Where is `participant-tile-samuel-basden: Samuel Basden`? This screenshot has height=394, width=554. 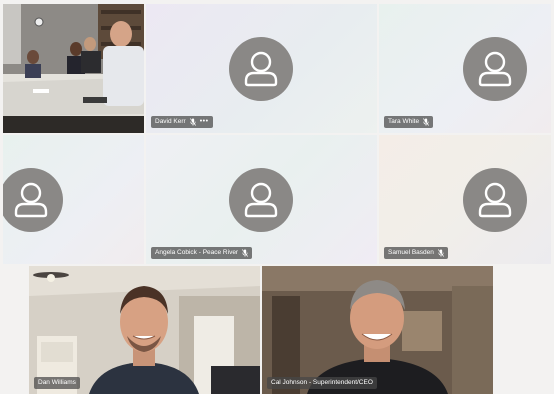 participant-tile-samuel-basden: Samuel Basden is located at coordinates (465, 199).